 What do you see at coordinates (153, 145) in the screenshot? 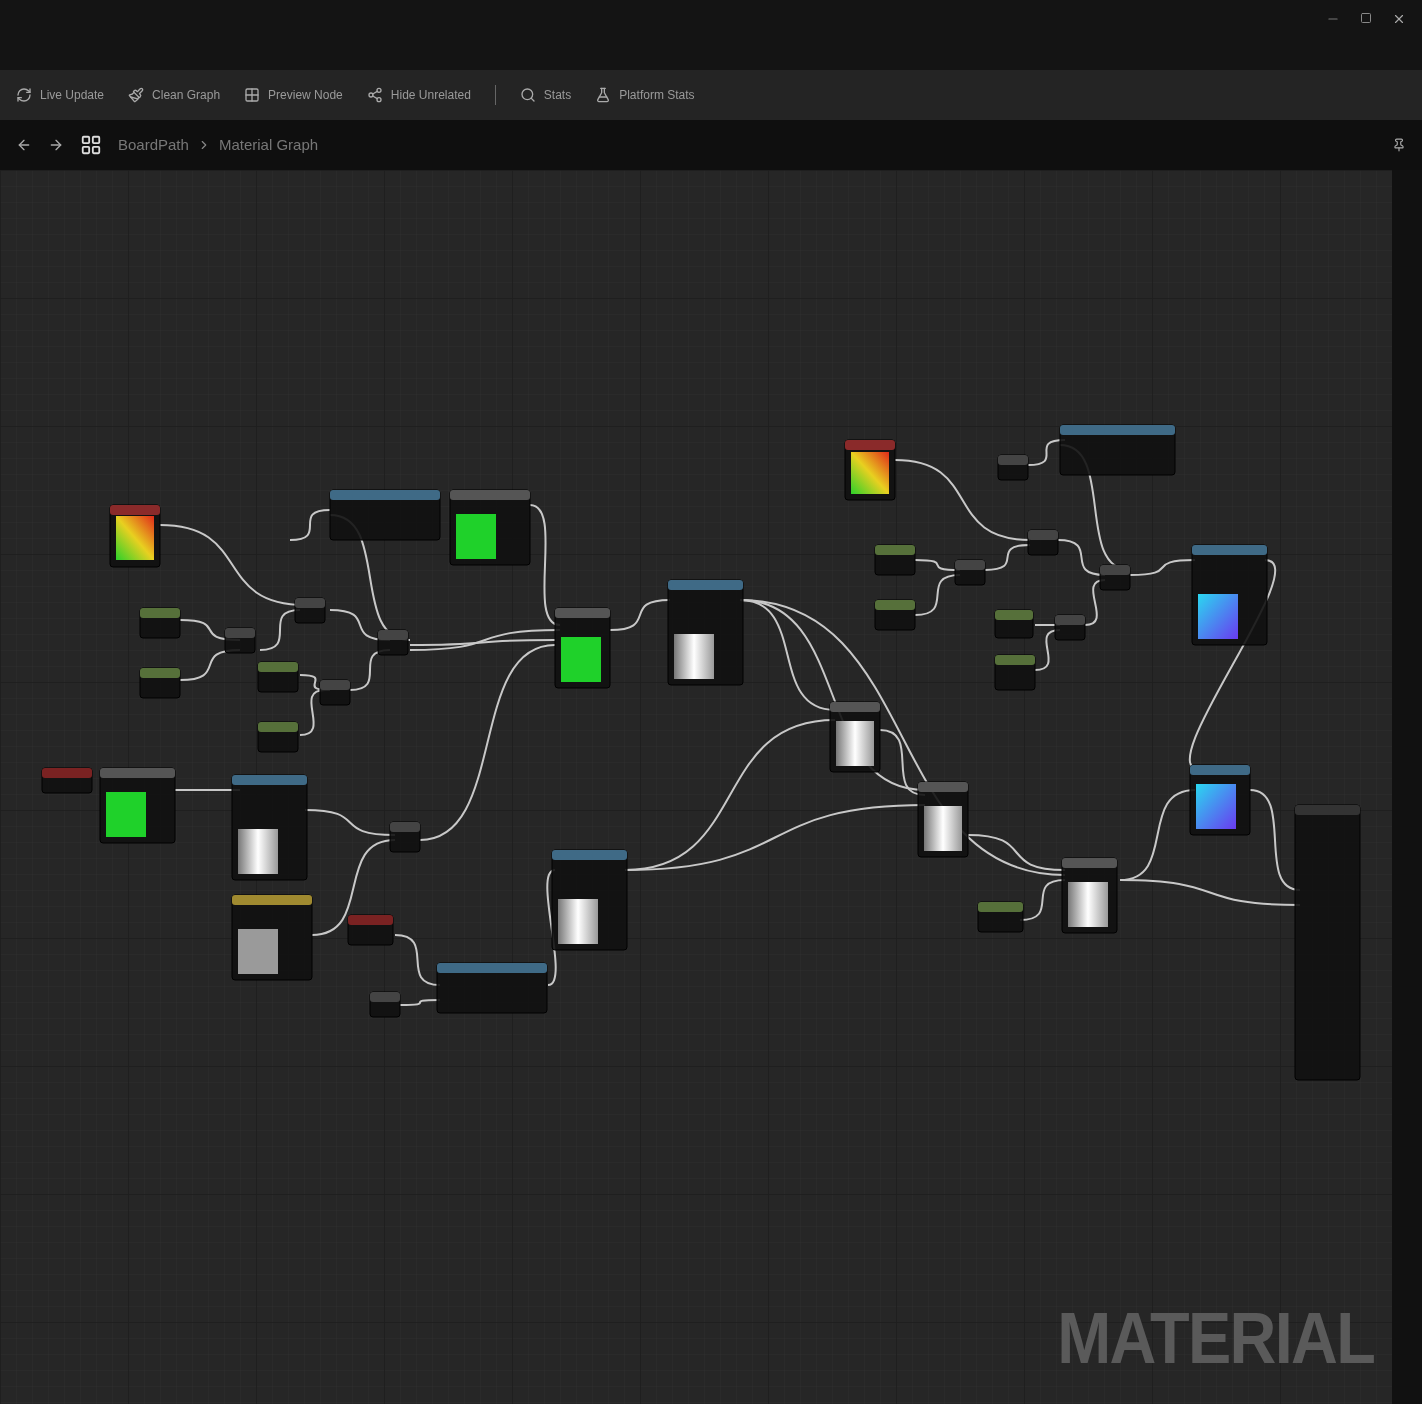
I see `breadcrumb-item: BoardPath` at bounding box center [153, 145].